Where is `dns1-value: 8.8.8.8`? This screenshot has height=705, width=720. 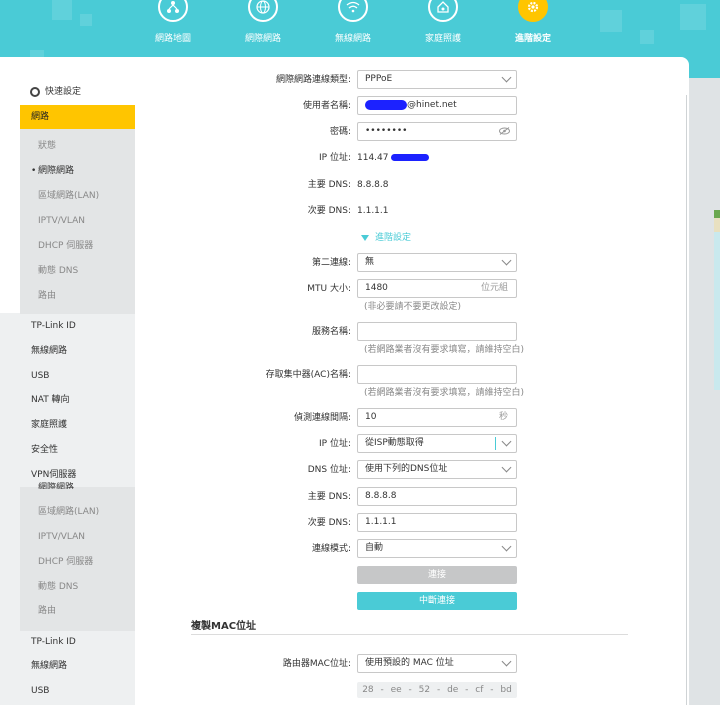
dns1-value: 8.8.8.8 is located at coordinates (373, 185).